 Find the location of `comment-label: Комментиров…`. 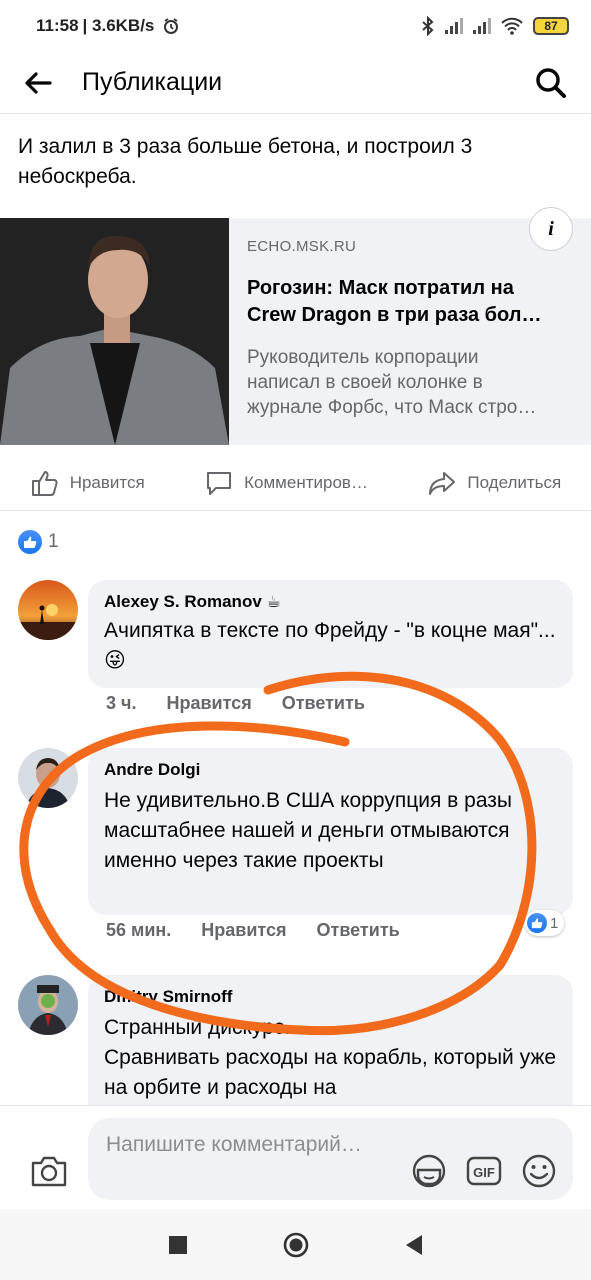

comment-label: Комментиров… is located at coordinates (306, 482).